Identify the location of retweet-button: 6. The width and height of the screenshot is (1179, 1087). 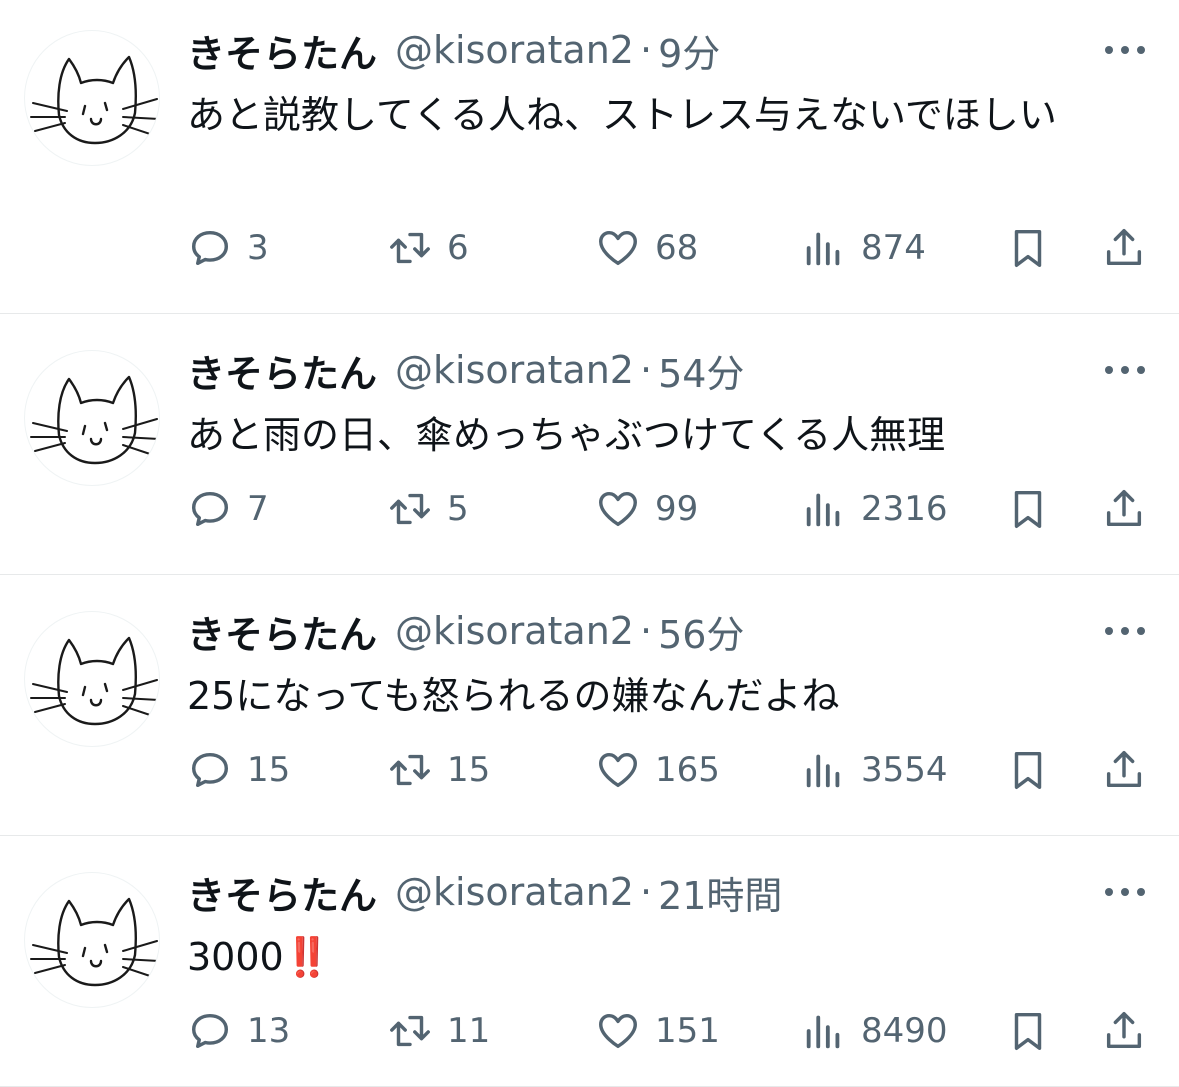
(428, 248).